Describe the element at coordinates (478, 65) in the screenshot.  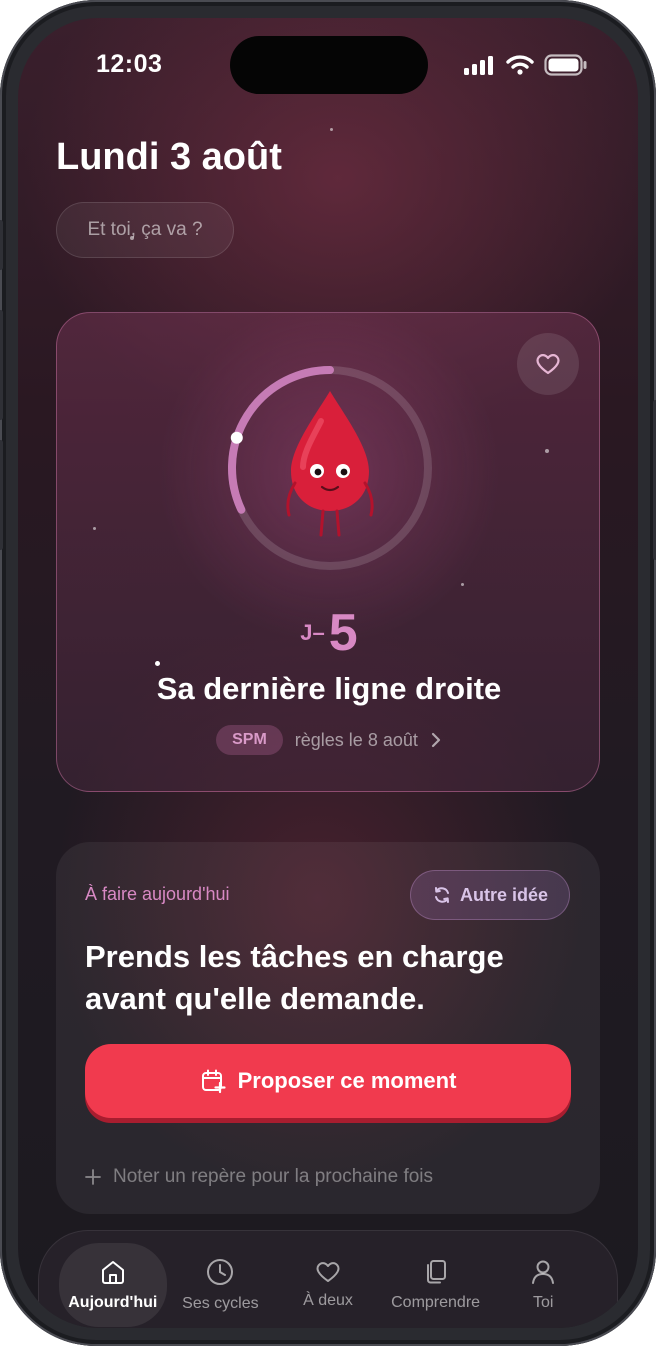
I see `signal-icon` at that location.